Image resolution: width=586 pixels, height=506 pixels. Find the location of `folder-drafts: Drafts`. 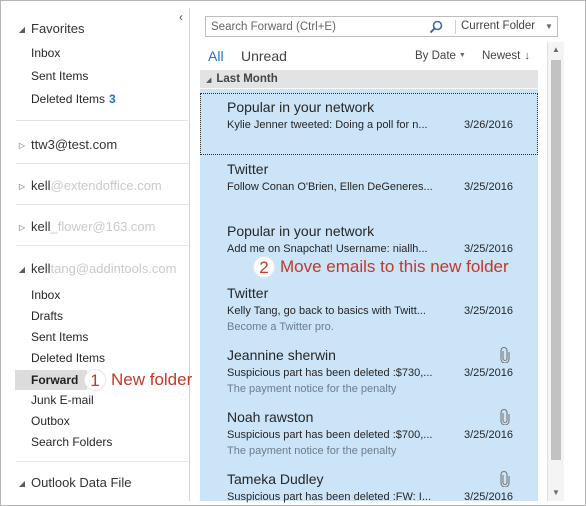

folder-drafts: Drafts is located at coordinates (35, 316).